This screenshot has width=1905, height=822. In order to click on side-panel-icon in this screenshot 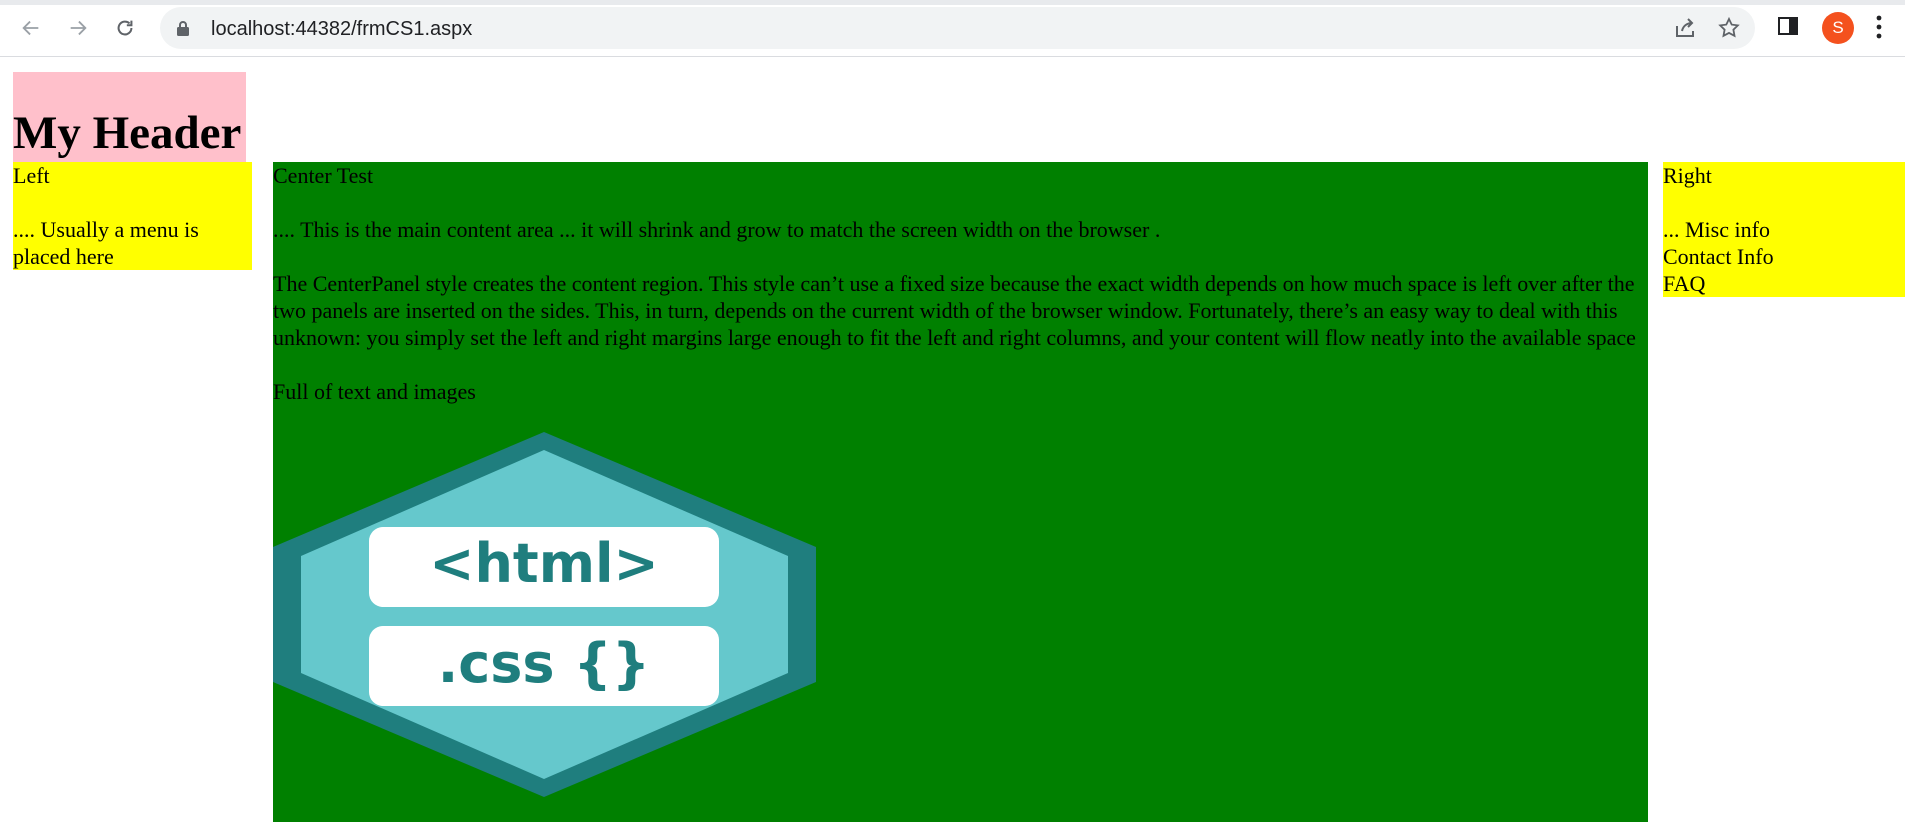, I will do `click(1788, 26)`.